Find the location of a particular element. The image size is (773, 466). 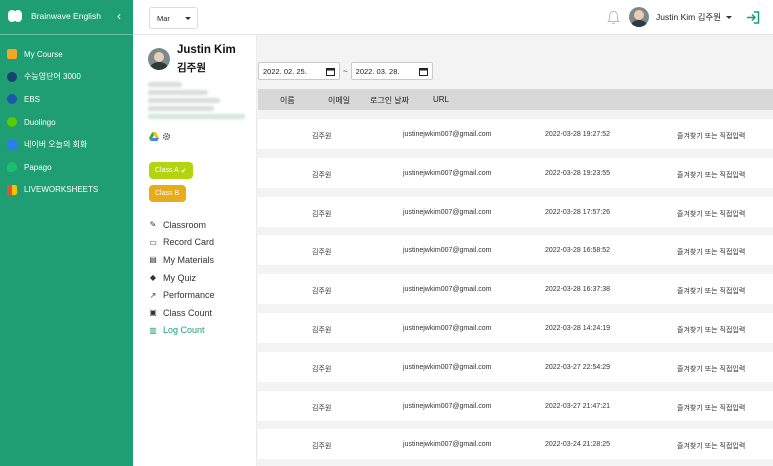

sidebar-item-label: EBS is located at coordinates (32, 99).